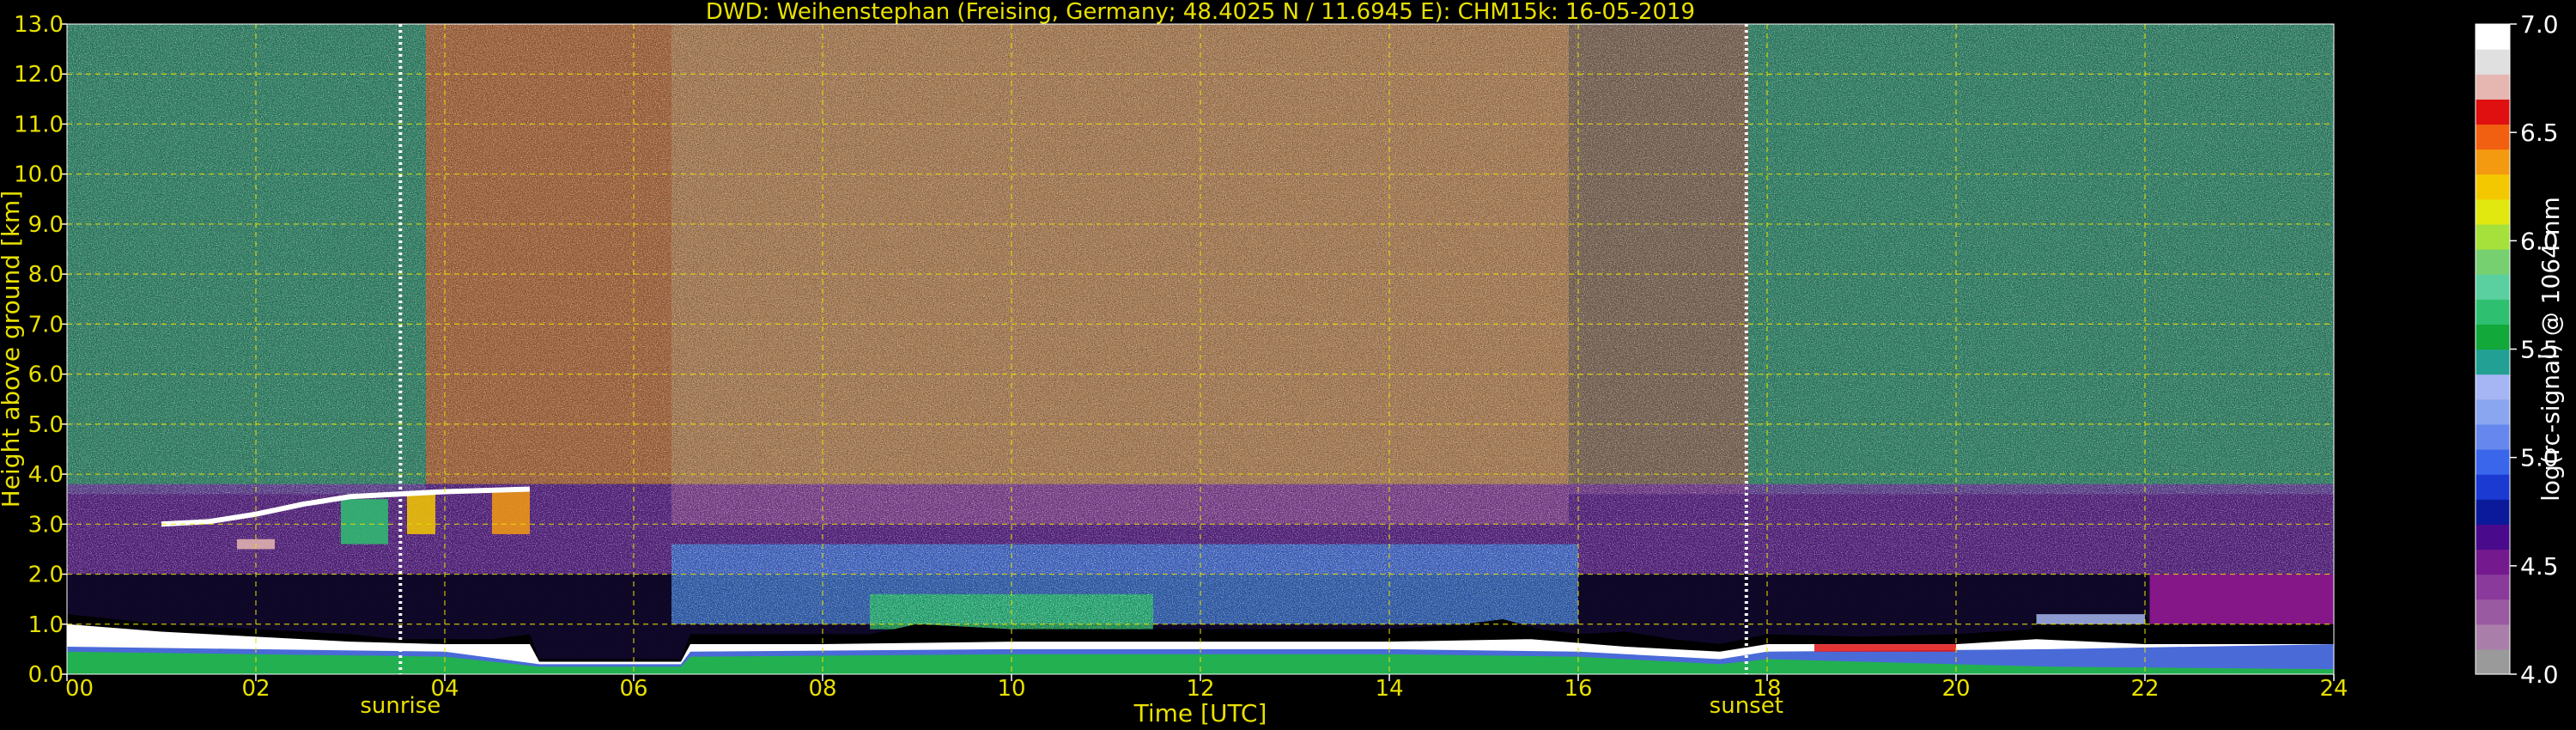 Image resolution: width=2576 pixels, height=730 pixels. Describe the element at coordinates (2539, 566) in the screenshot. I see `colorbar-tick-label: 4.5` at that location.